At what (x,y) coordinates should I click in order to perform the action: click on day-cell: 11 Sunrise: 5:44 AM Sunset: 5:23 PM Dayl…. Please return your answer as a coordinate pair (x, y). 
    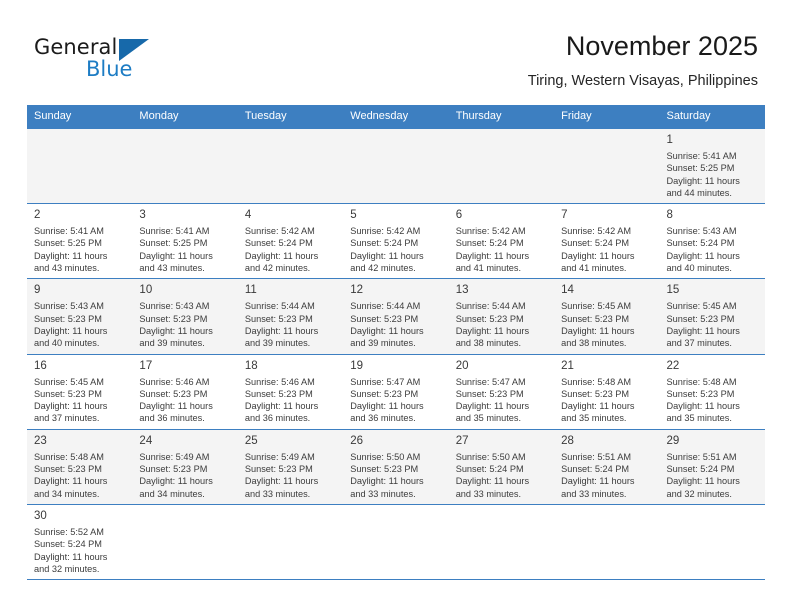
    Looking at the image, I should click on (290, 316).